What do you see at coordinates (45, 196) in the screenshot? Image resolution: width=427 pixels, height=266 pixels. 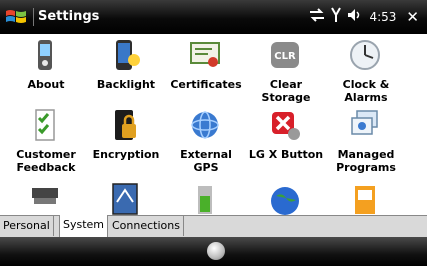 I see `memory-icon` at bounding box center [45, 196].